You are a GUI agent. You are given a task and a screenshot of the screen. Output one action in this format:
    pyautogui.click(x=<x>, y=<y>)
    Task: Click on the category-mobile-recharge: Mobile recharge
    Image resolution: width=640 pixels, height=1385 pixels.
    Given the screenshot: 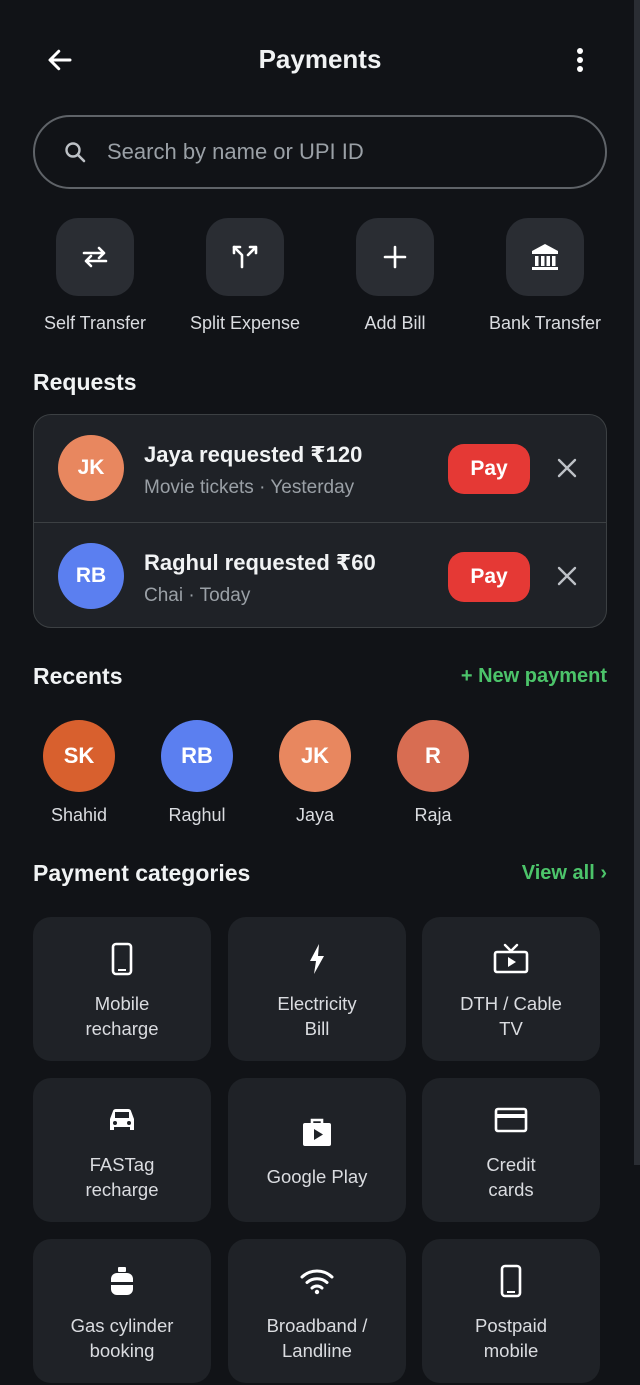 What is the action you would take?
    pyautogui.click(x=122, y=989)
    